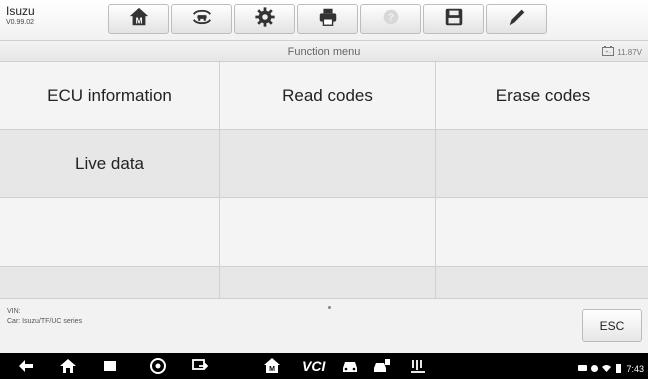 The height and width of the screenshot is (379, 648). I want to click on settings-status-icon, so click(594, 369).